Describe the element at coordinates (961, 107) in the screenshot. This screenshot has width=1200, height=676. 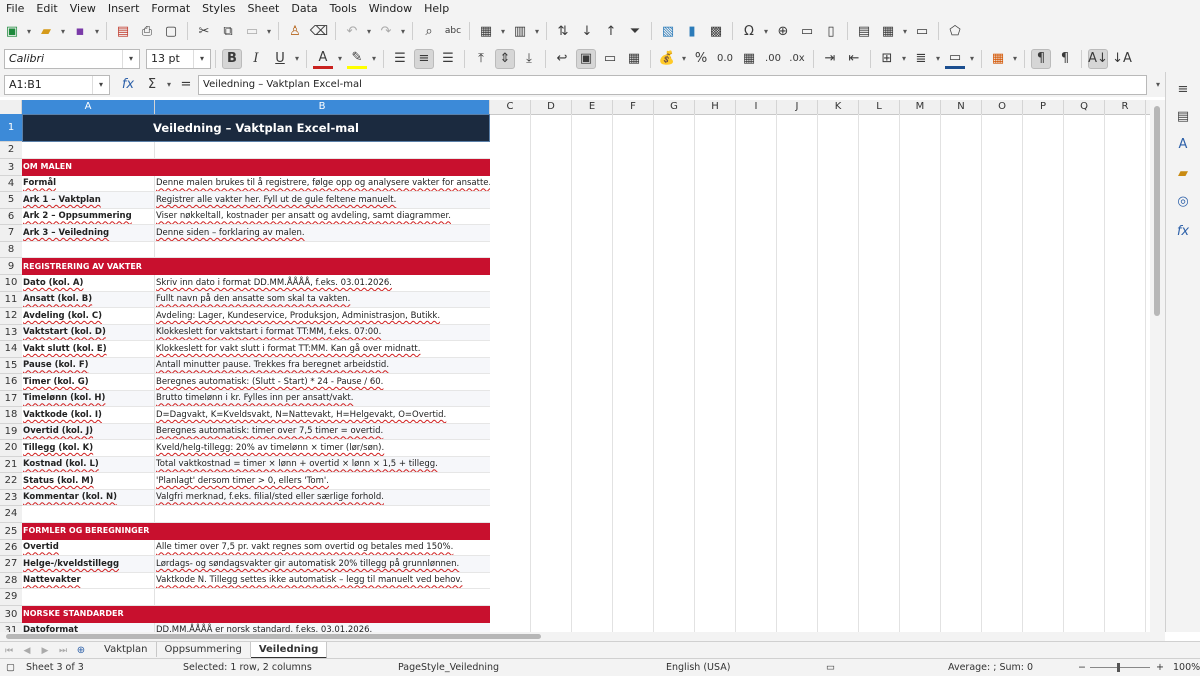
I see `column-header-n: N` at that location.